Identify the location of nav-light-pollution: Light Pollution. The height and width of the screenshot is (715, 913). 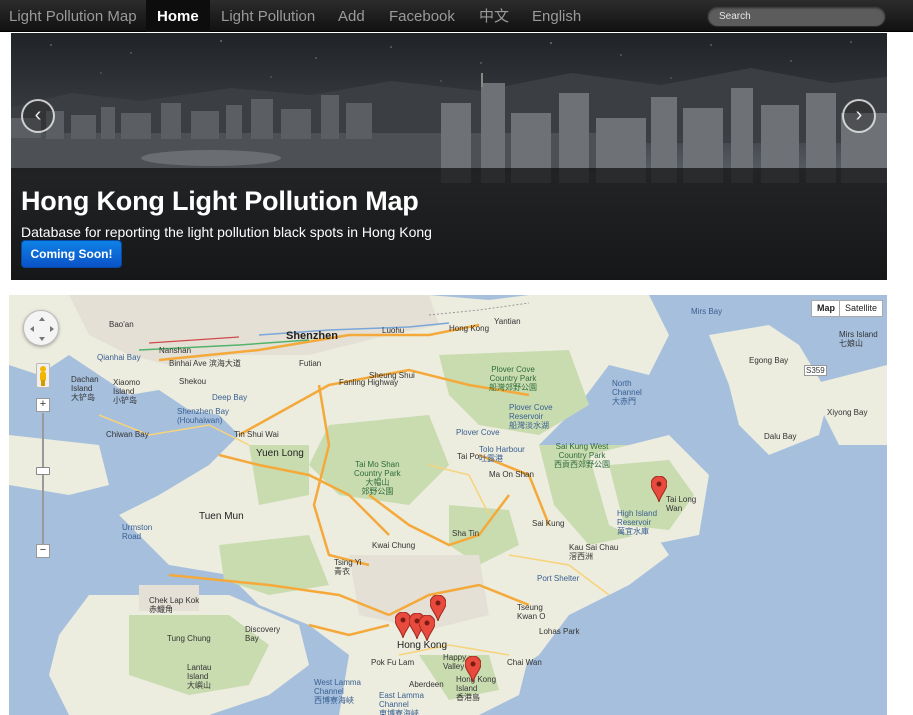
(268, 16).